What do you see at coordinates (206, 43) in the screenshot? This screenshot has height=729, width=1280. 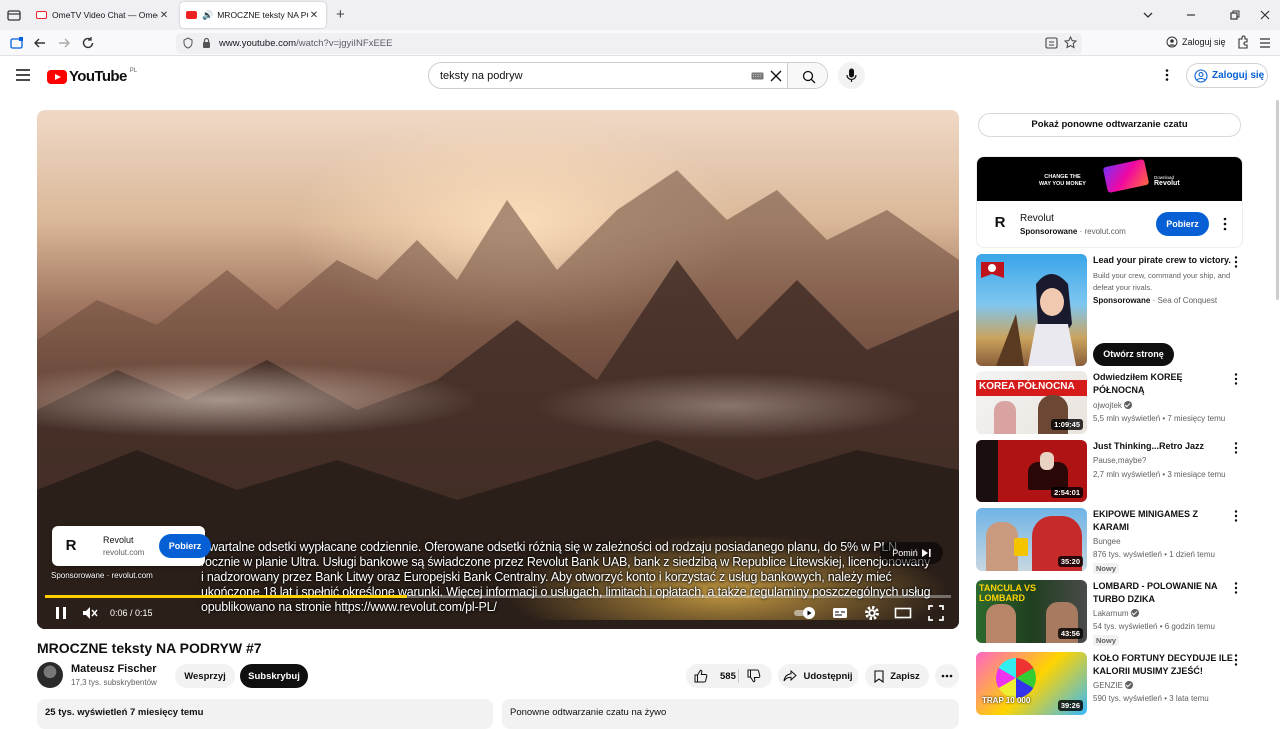 I see `lock-icon` at bounding box center [206, 43].